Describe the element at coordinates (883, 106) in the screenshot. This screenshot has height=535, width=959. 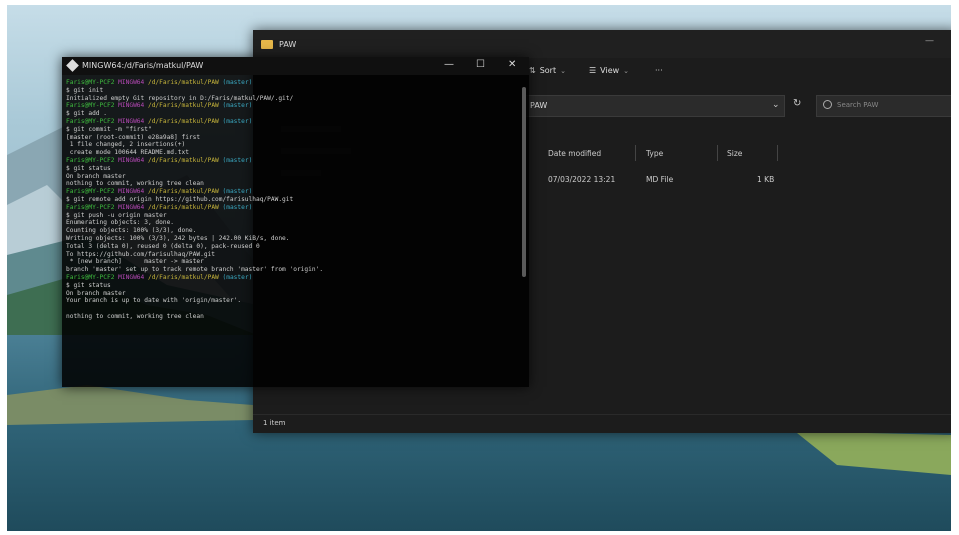
I see `search-input: Search PAW` at that location.